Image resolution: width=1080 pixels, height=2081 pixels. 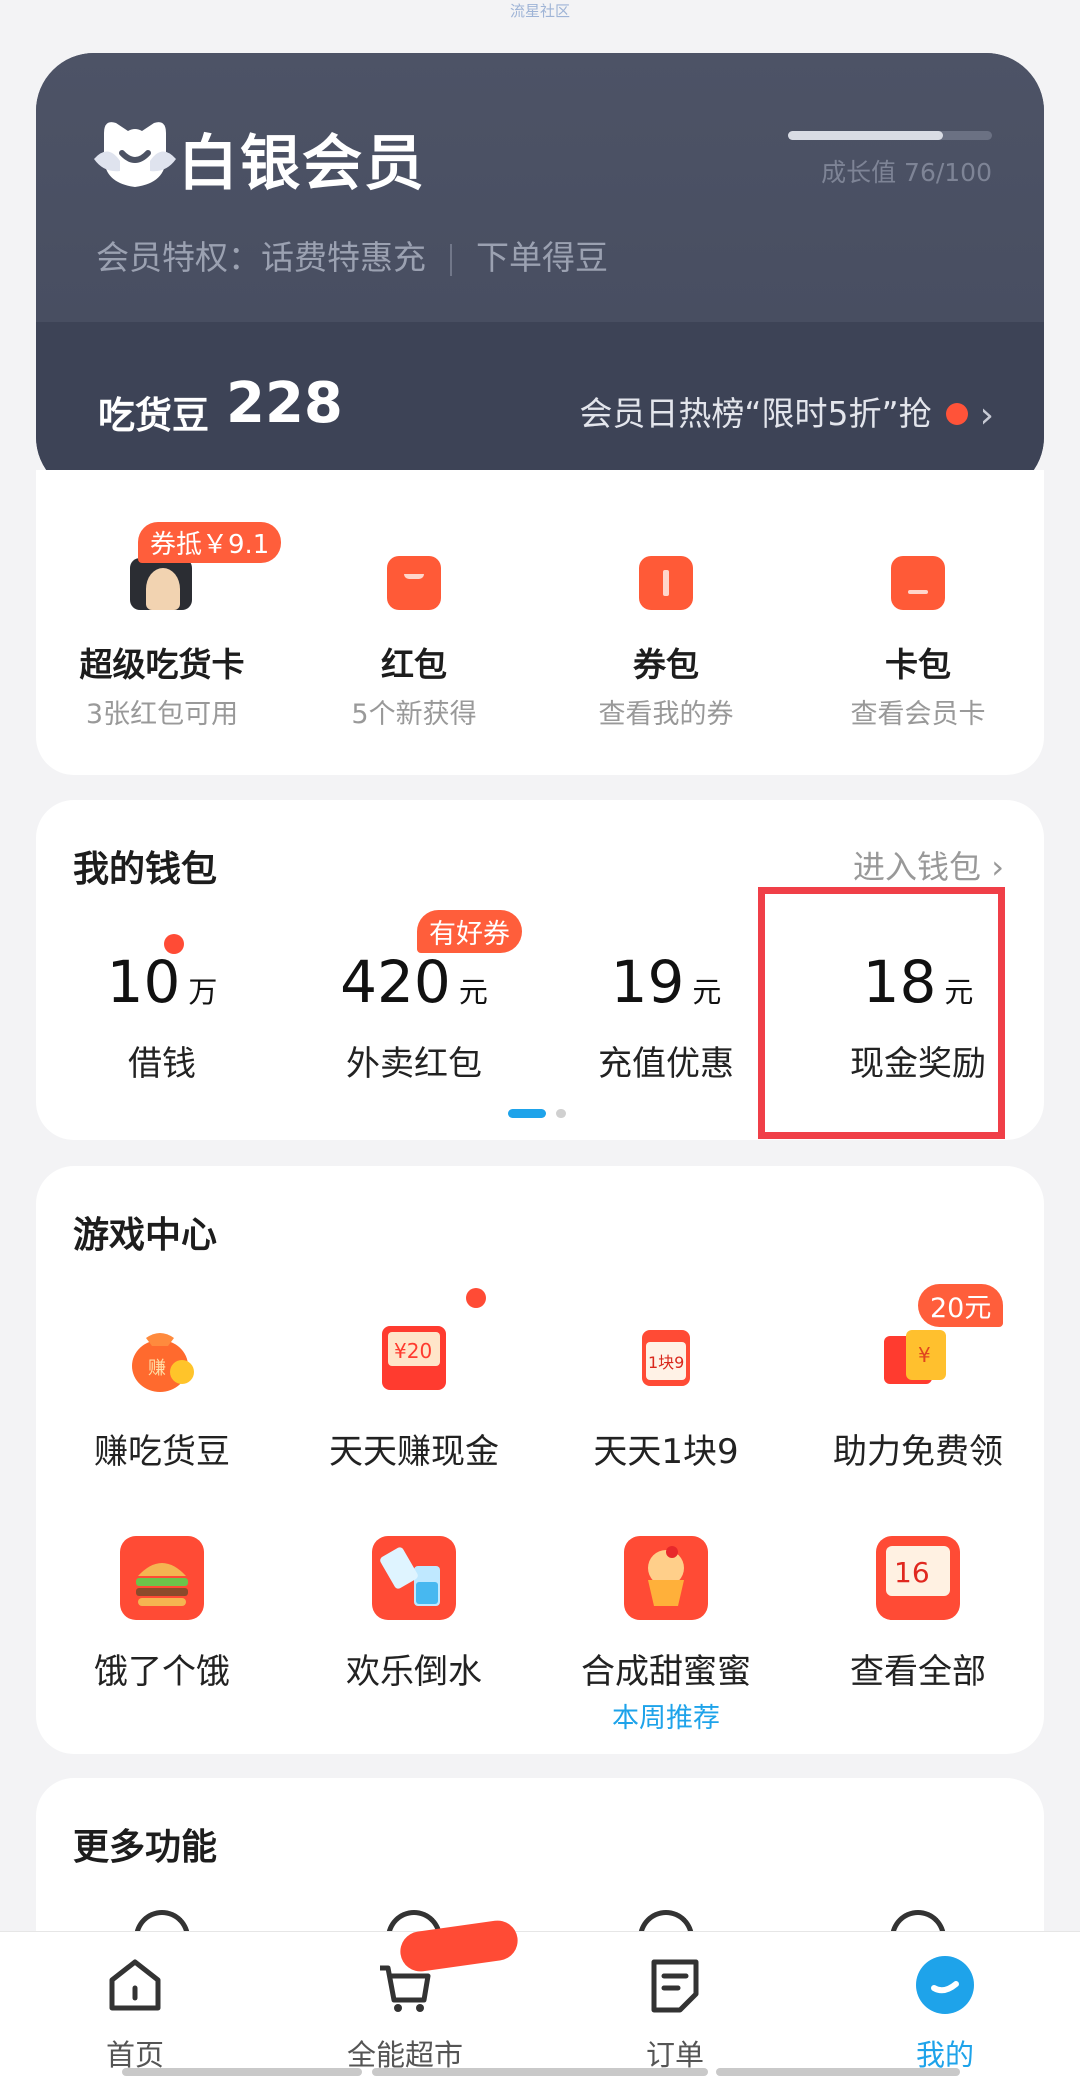 I want to click on game-item: 合成甜蜜蜜 本周推荐, so click(x=666, y=1636).